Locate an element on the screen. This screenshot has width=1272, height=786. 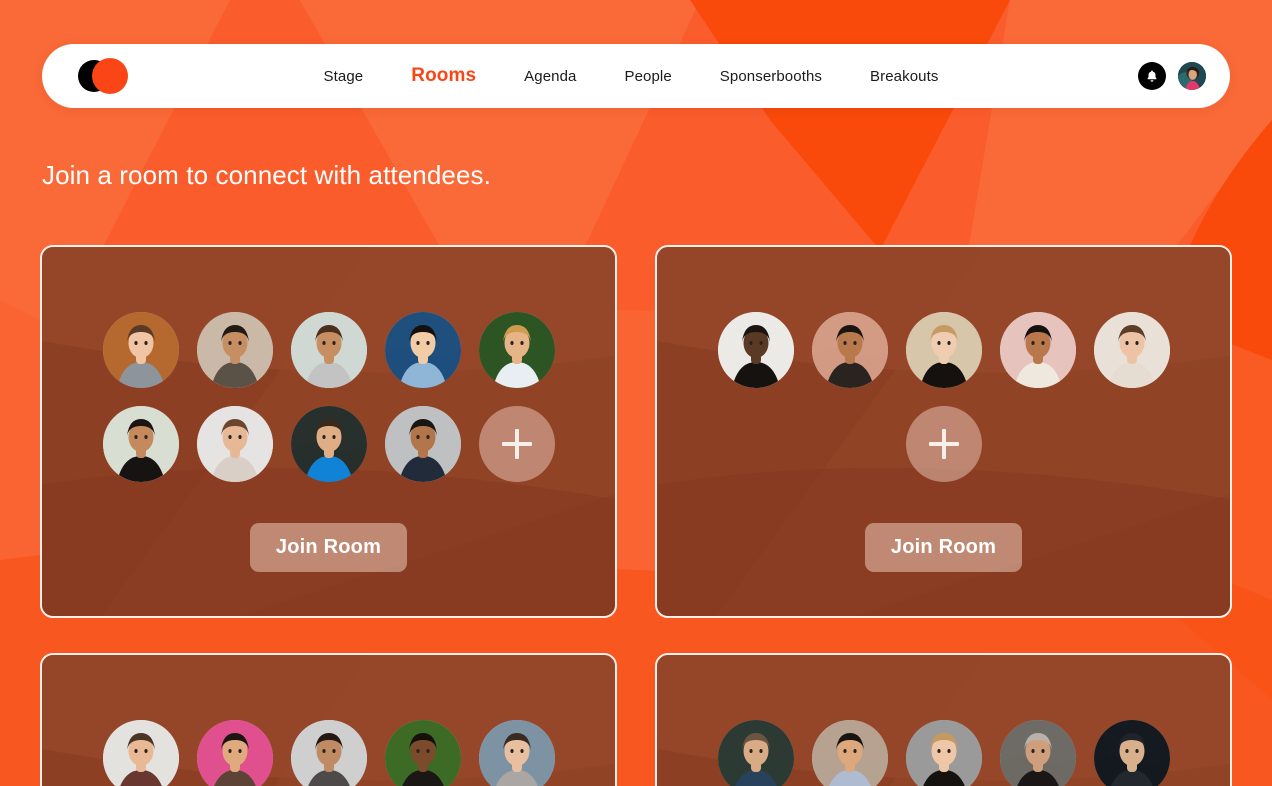
participant-avatar-man-beard-navy-sweater is located at coordinates (422, 444).